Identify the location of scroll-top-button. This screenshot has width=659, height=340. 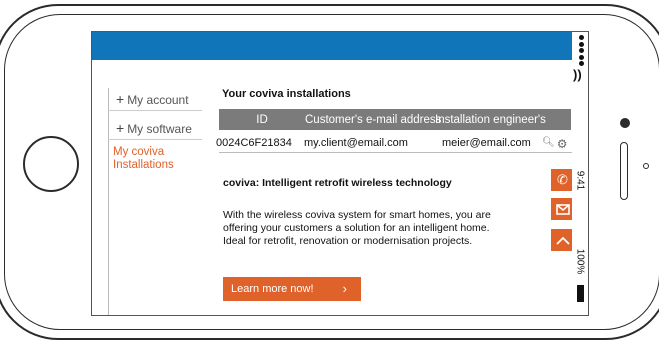
(561, 240).